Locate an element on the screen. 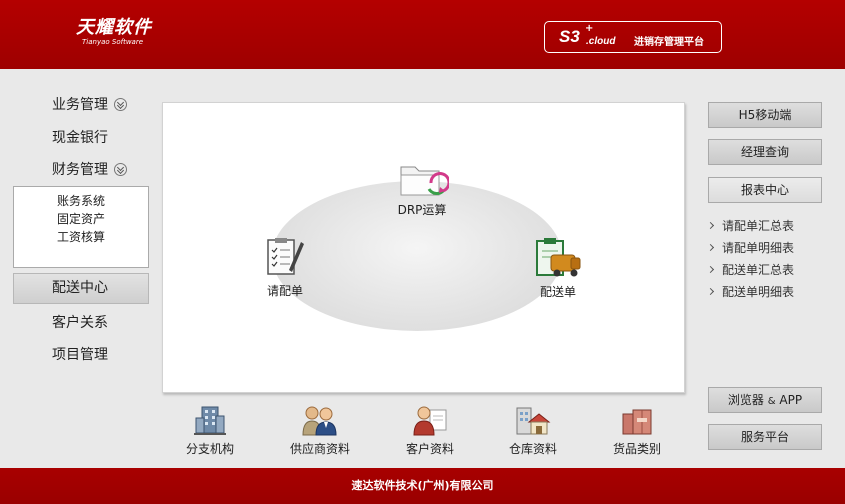  manager-query-button: 经理查询 is located at coordinates (765, 152).